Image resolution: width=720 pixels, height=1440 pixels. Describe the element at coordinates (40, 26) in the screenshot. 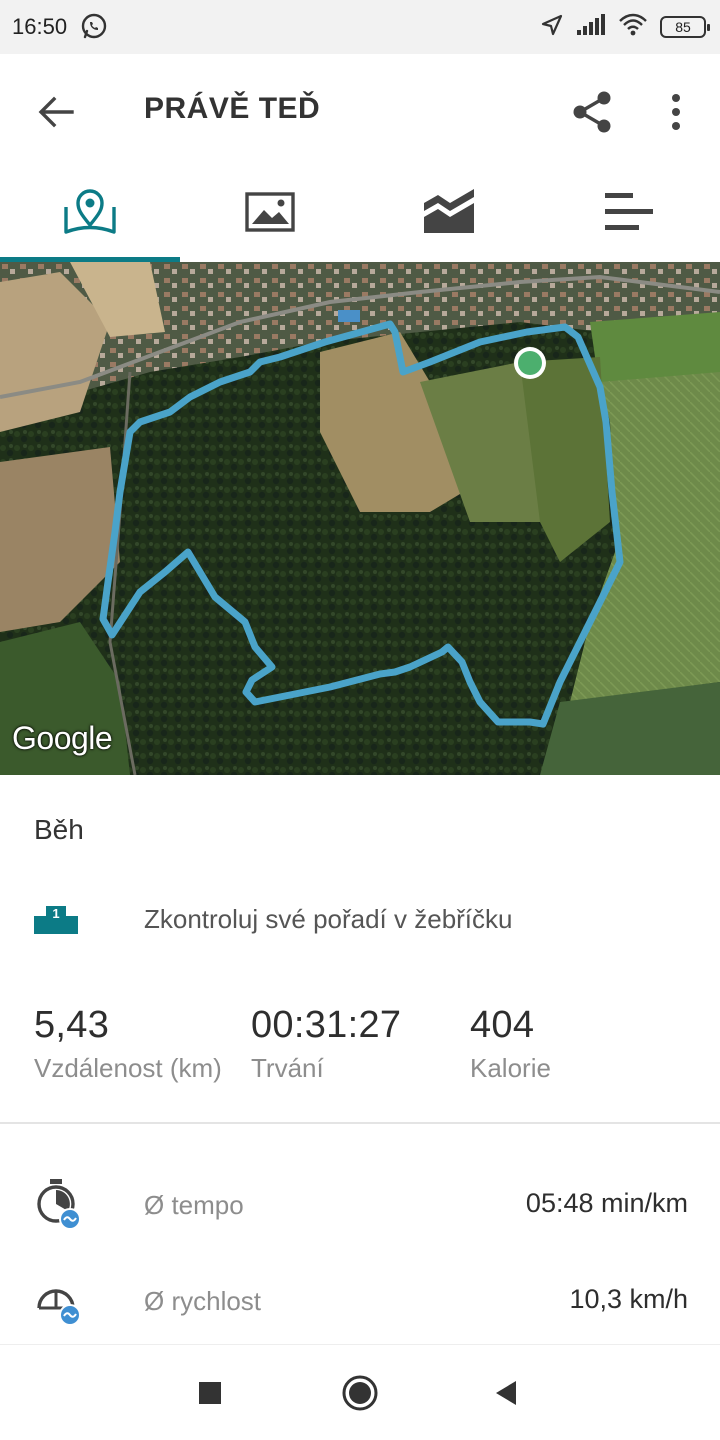

I see `status-time: 16:50` at that location.